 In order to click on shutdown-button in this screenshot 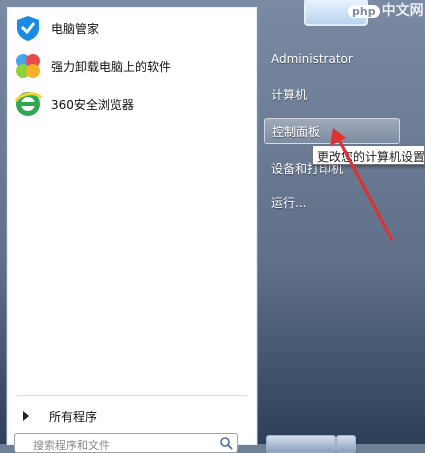, I will do `click(301, 444)`.